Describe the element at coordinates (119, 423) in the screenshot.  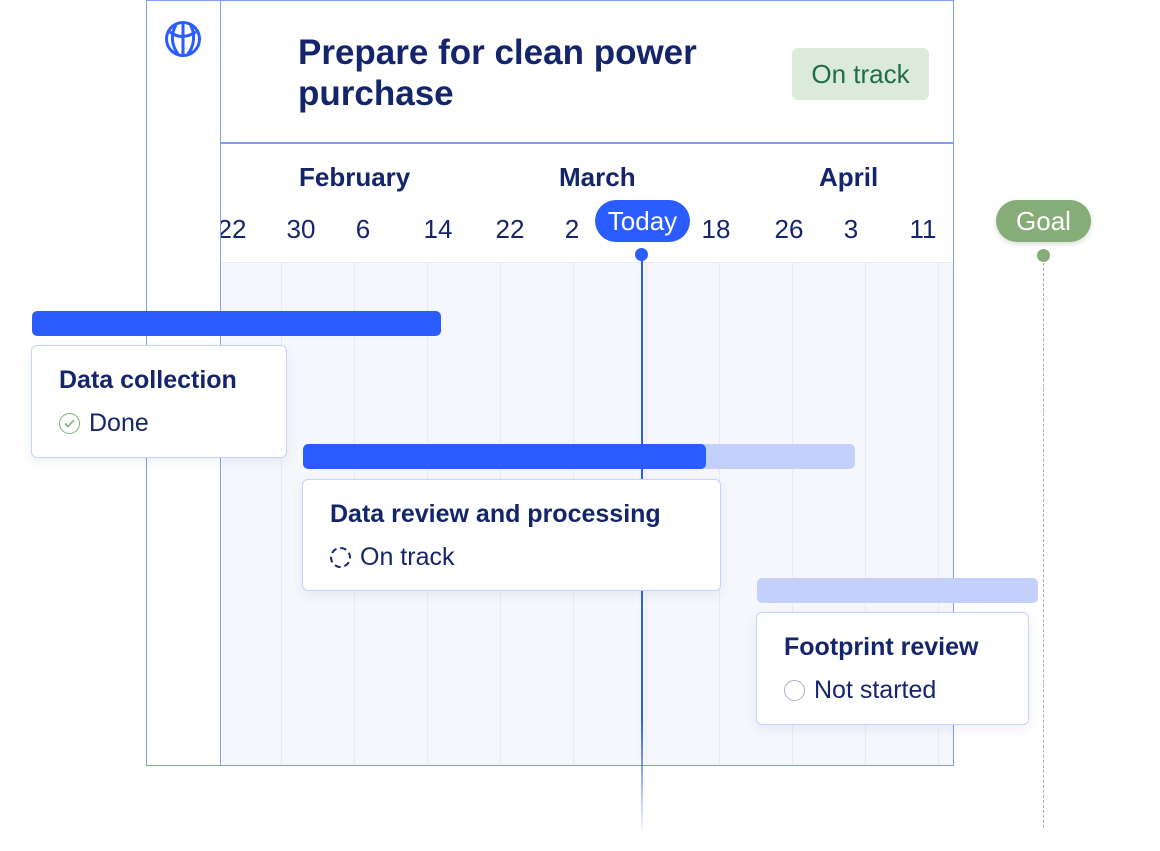
I see `task-status: Done` at that location.